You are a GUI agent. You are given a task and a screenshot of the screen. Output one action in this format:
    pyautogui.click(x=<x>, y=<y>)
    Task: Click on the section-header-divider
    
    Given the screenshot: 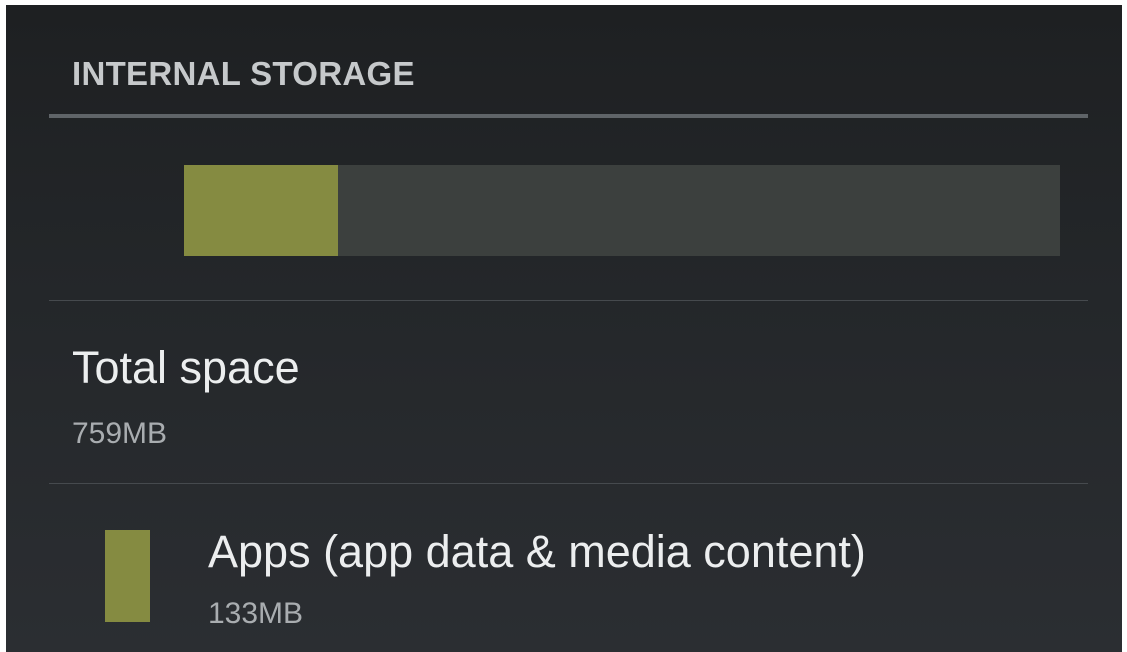 What is the action you would take?
    pyautogui.click(x=568, y=116)
    